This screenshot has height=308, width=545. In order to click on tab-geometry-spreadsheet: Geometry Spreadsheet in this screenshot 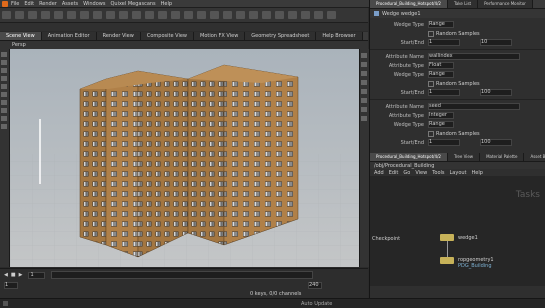, I will do `click(281, 36)`.